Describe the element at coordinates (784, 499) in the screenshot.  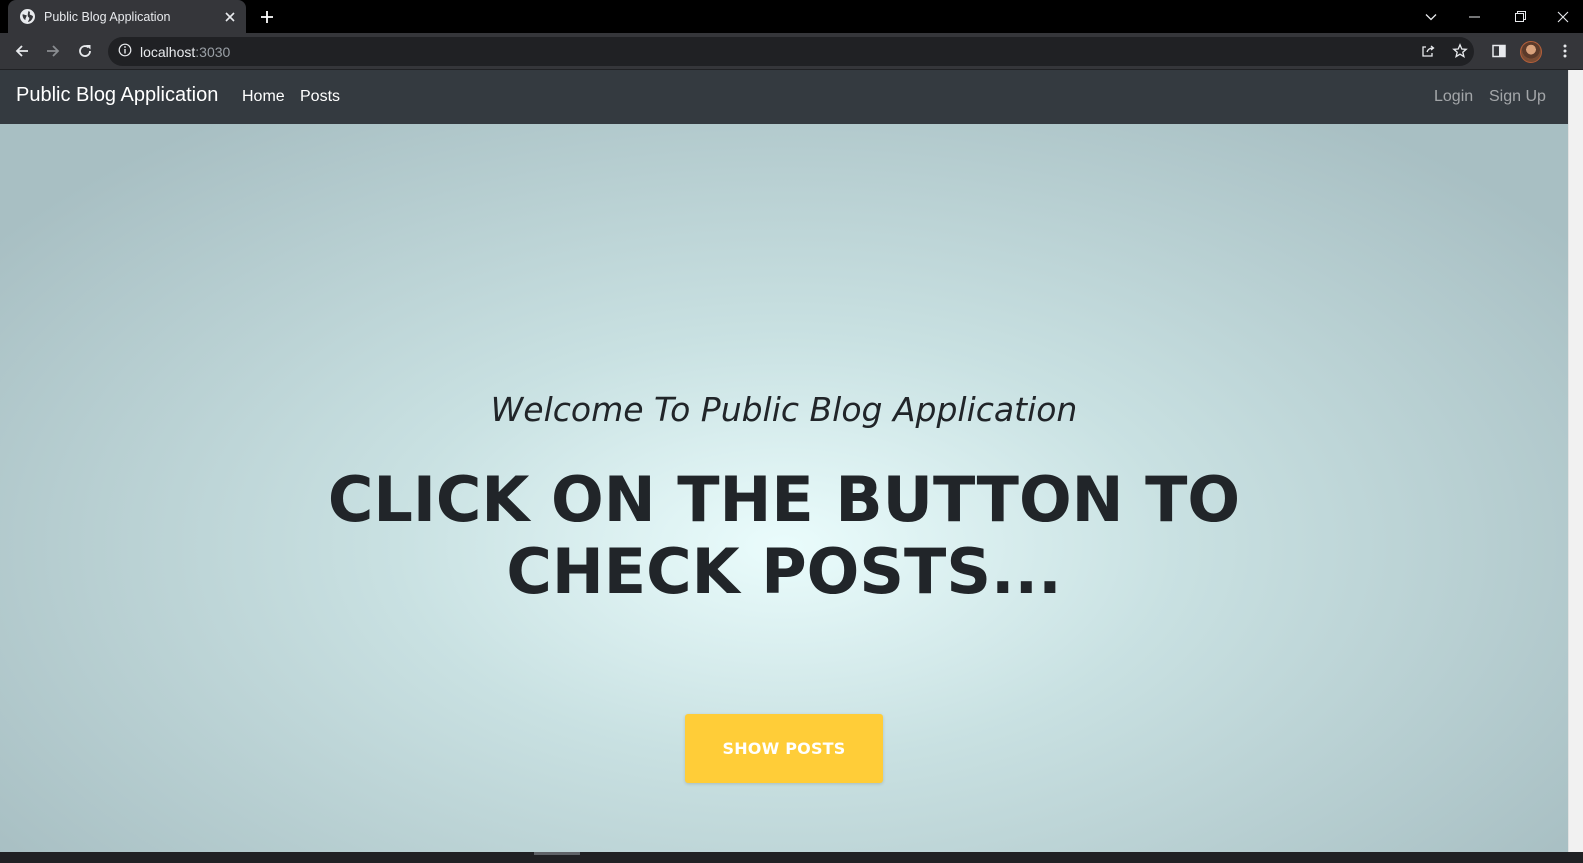
I see `headline-line-1: CLICK ON THE BUTTON TO` at that location.